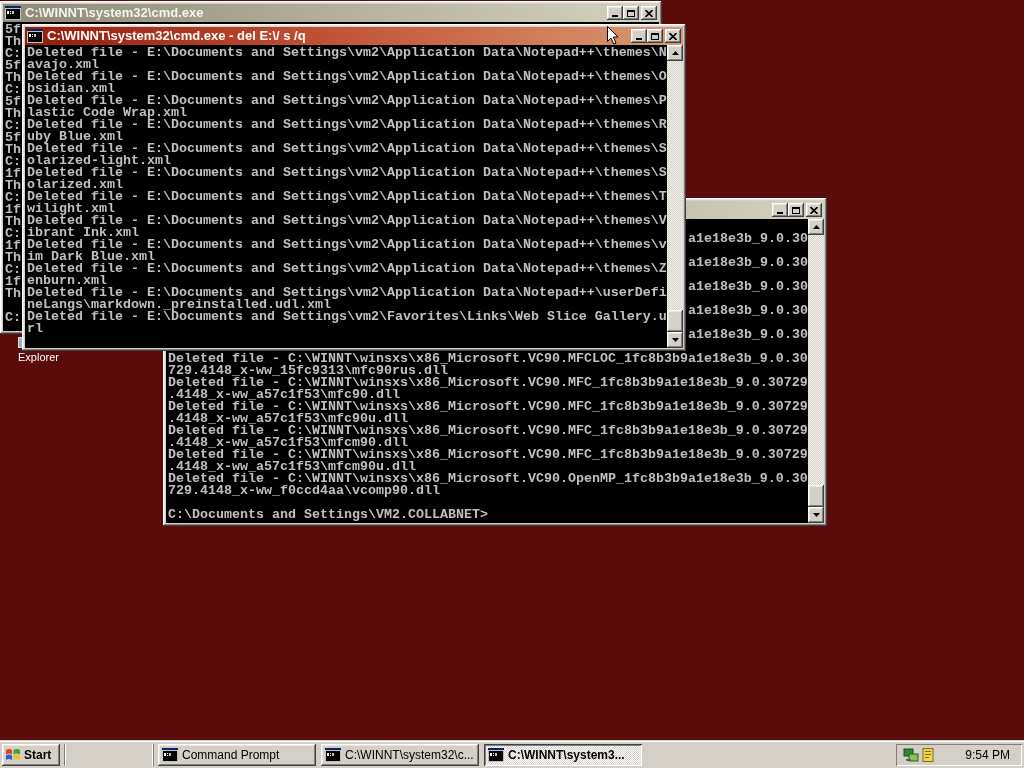  What do you see at coordinates (488, 479) in the screenshot?
I see `console-line: Deleted file - C:\WINNT\winsxs\x86_Microsoft.VC90.OpenMP_1fc8b3b9a1e18e3b_9.0.30` at bounding box center [488, 479].